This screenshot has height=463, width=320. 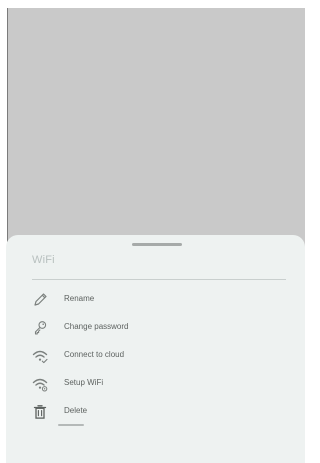 I want to click on connect-to-cloud-menu-item: Connect to cloud, so click(x=151, y=357).